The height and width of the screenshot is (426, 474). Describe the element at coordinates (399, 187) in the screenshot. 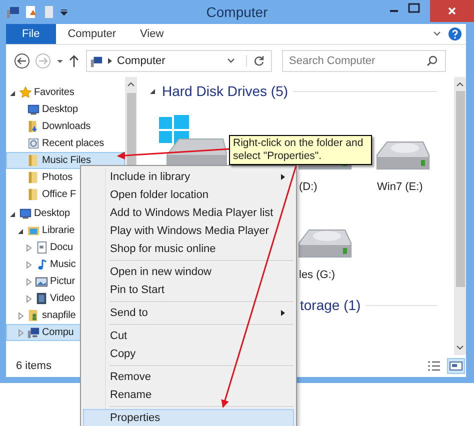

I see `drive-label: Win7 (E:)` at that location.